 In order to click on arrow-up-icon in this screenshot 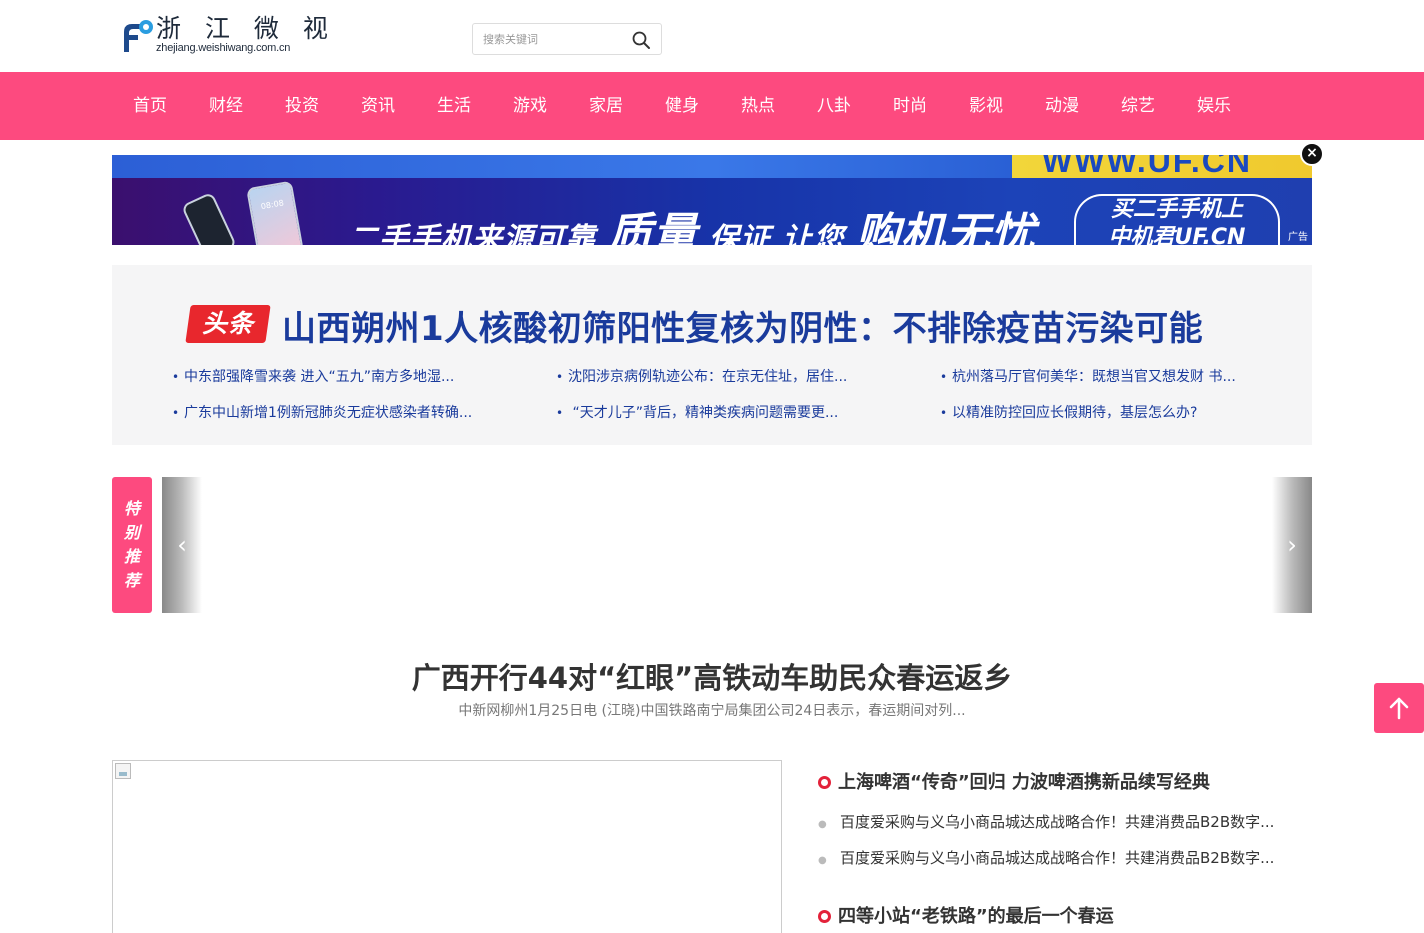, I will do `click(1399, 708)`.